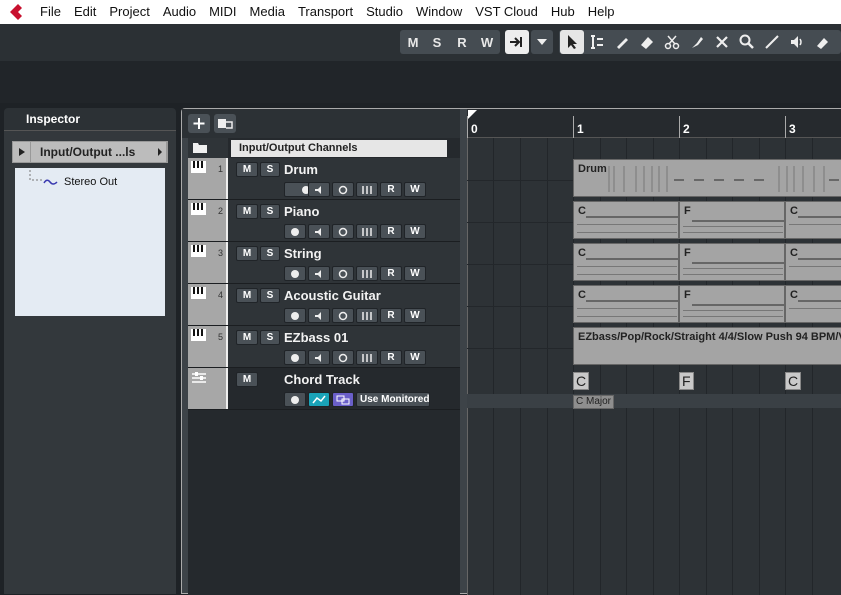 The height and width of the screenshot is (595, 841). I want to click on menu-media: Media, so click(268, 12).